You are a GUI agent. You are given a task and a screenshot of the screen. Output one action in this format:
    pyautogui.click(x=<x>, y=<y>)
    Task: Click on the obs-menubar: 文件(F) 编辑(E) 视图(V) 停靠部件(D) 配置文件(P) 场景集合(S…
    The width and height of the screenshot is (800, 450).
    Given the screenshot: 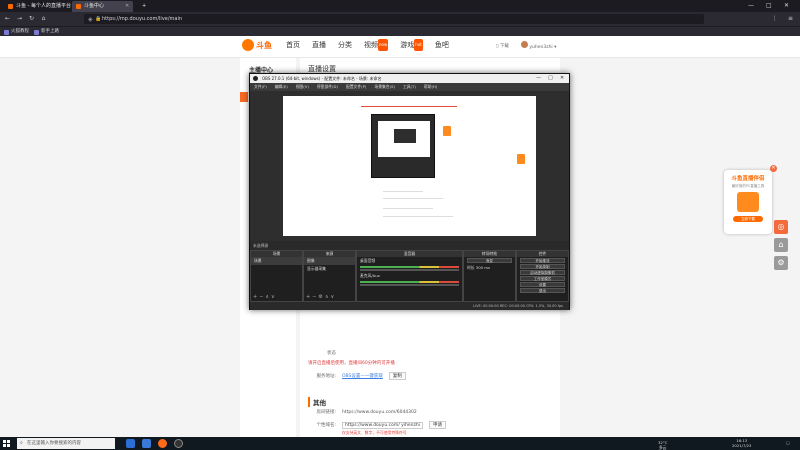 What is the action you would take?
    pyautogui.click(x=409, y=87)
    